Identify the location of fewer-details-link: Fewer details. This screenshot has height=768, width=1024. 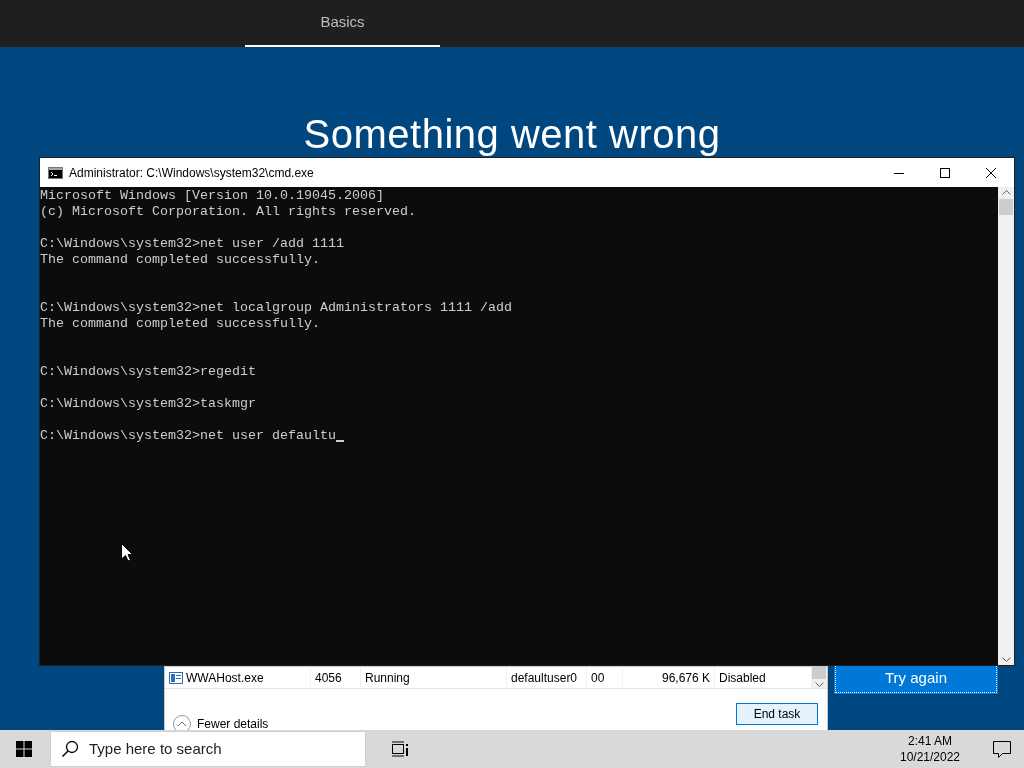
(233, 724).